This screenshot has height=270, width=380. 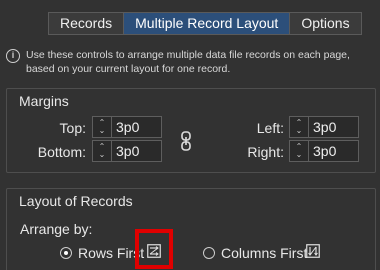 I want to click on right-label: Right:, so click(x=265, y=152).